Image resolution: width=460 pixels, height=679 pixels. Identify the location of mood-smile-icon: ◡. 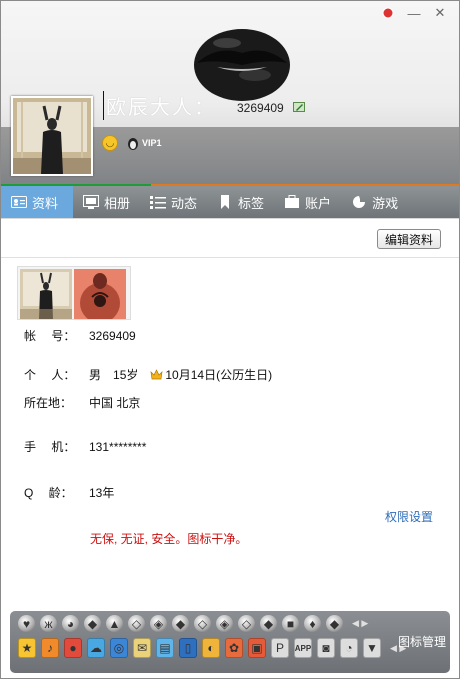
(110, 143).